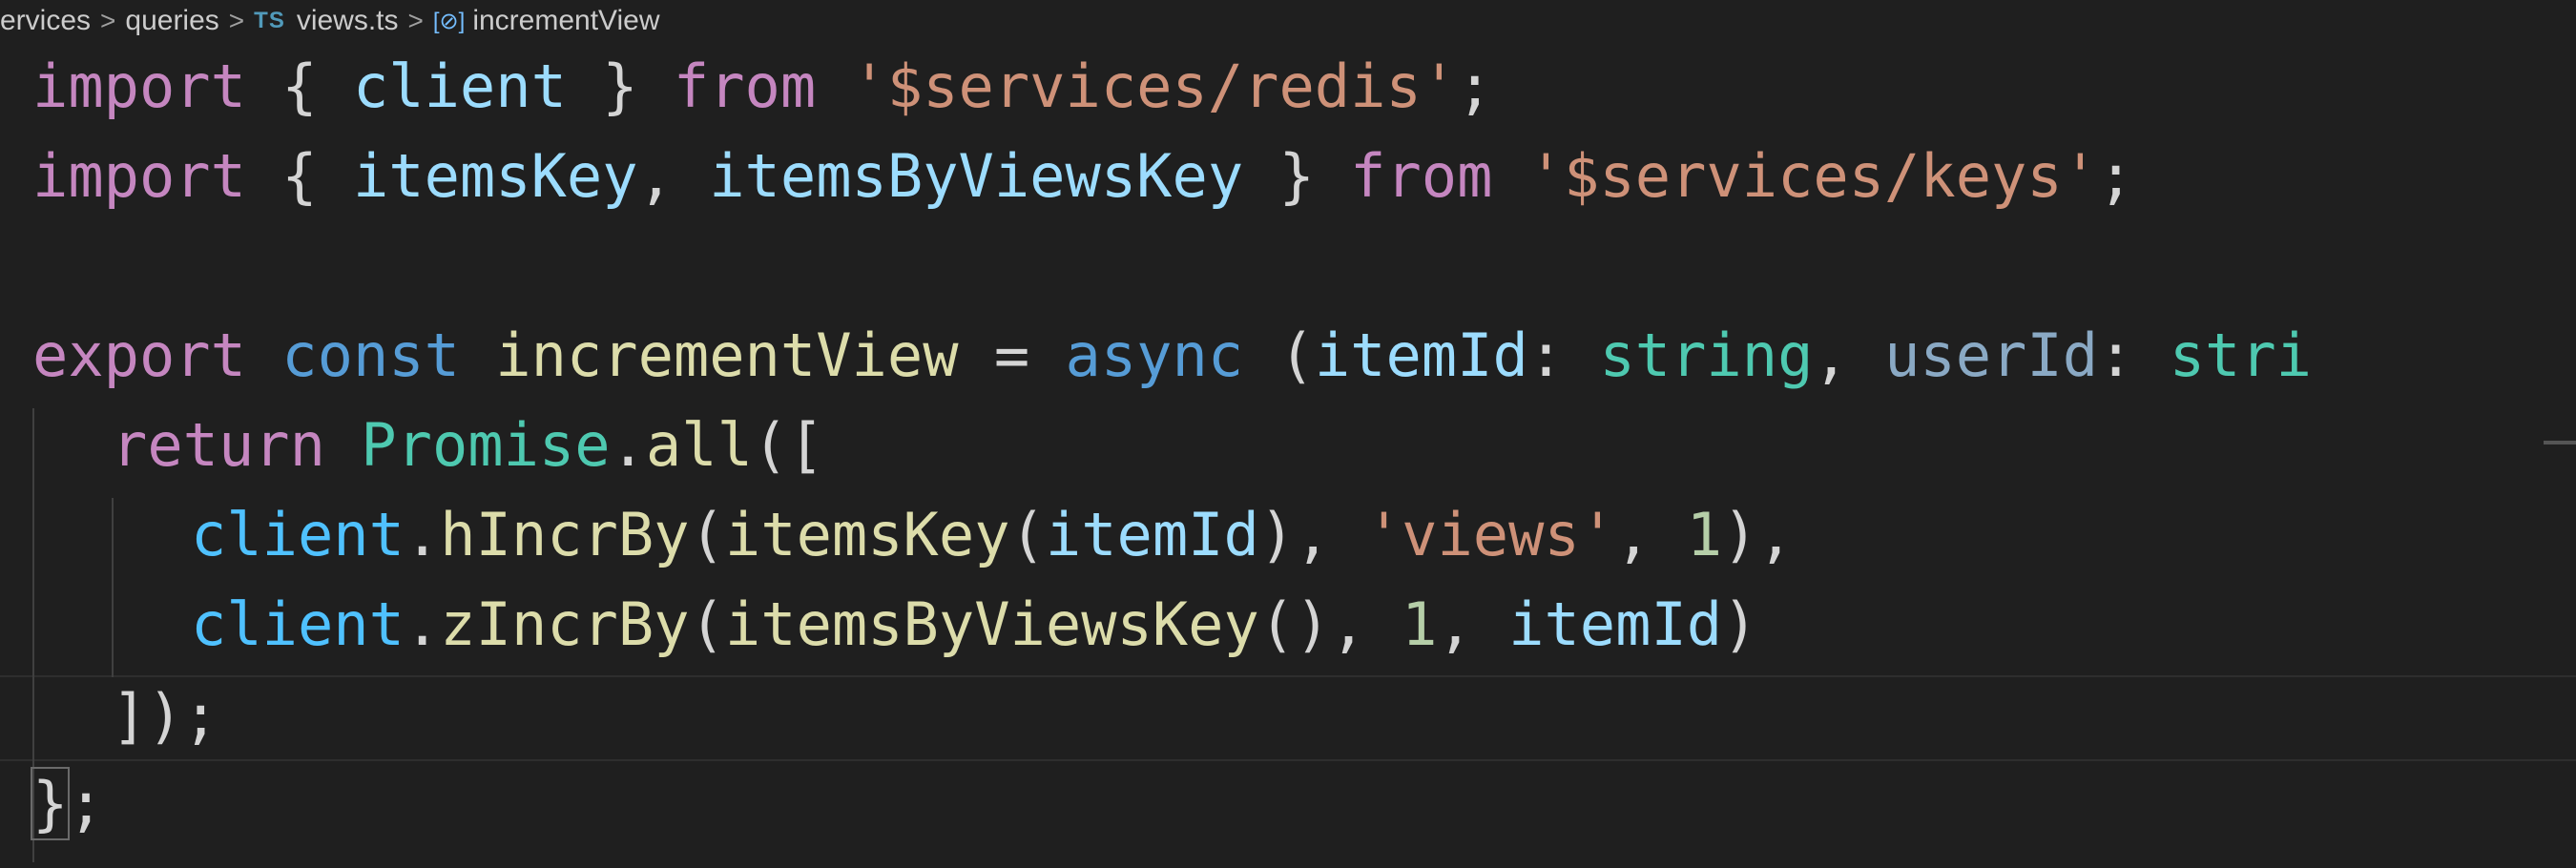  I want to click on breadcrumb-item-incrementview: [⊘] incrementView, so click(546, 21).